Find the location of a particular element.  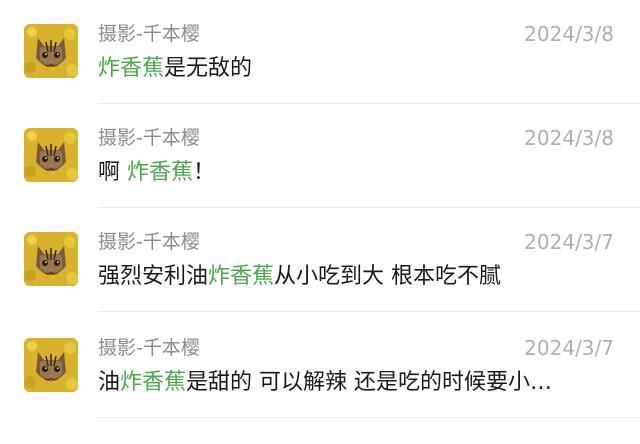

comment-text: 炸香蕉是无敌的 is located at coordinates (175, 69).